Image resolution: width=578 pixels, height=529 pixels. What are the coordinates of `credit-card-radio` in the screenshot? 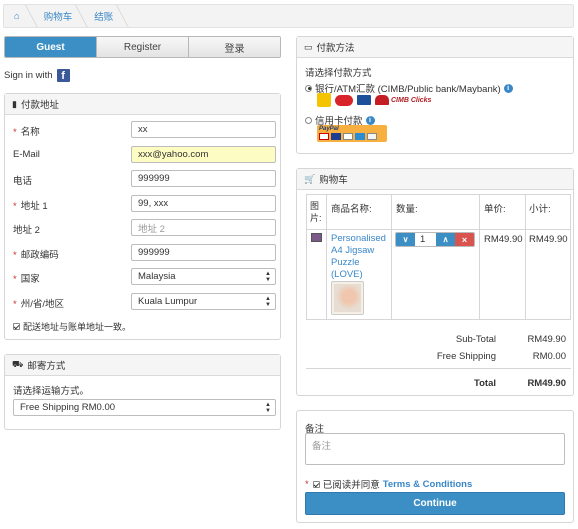 It's located at (308, 120).